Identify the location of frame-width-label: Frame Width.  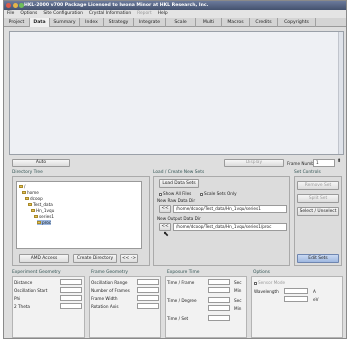
(104, 298).